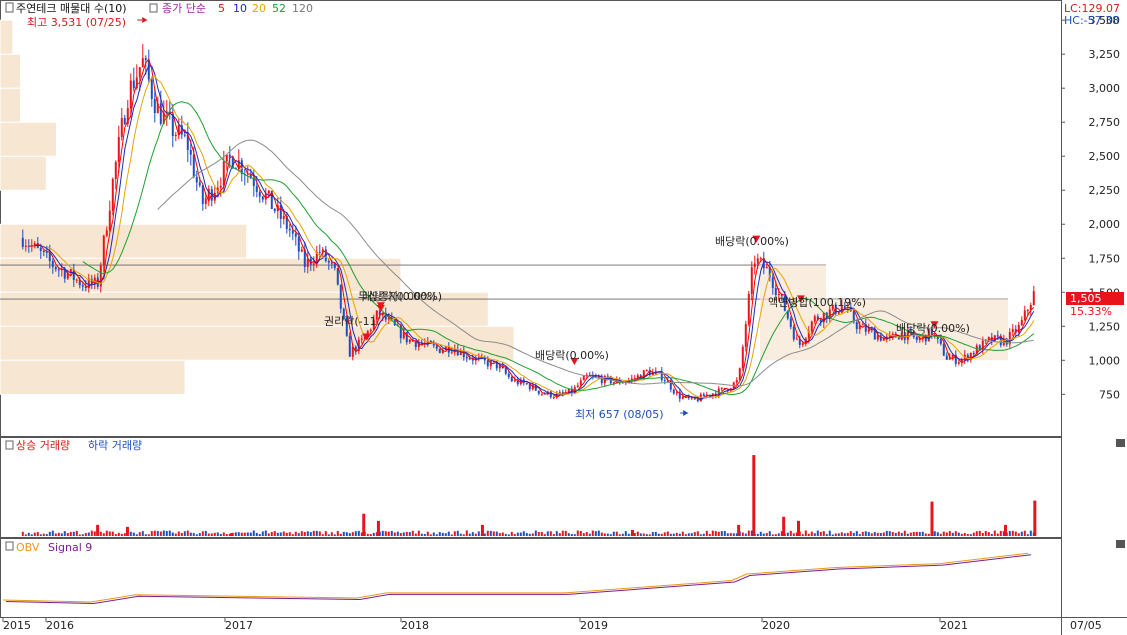  What do you see at coordinates (1120, 443) in the screenshot?
I see `volume-panel-maximize-icon` at bounding box center [1120, 443].